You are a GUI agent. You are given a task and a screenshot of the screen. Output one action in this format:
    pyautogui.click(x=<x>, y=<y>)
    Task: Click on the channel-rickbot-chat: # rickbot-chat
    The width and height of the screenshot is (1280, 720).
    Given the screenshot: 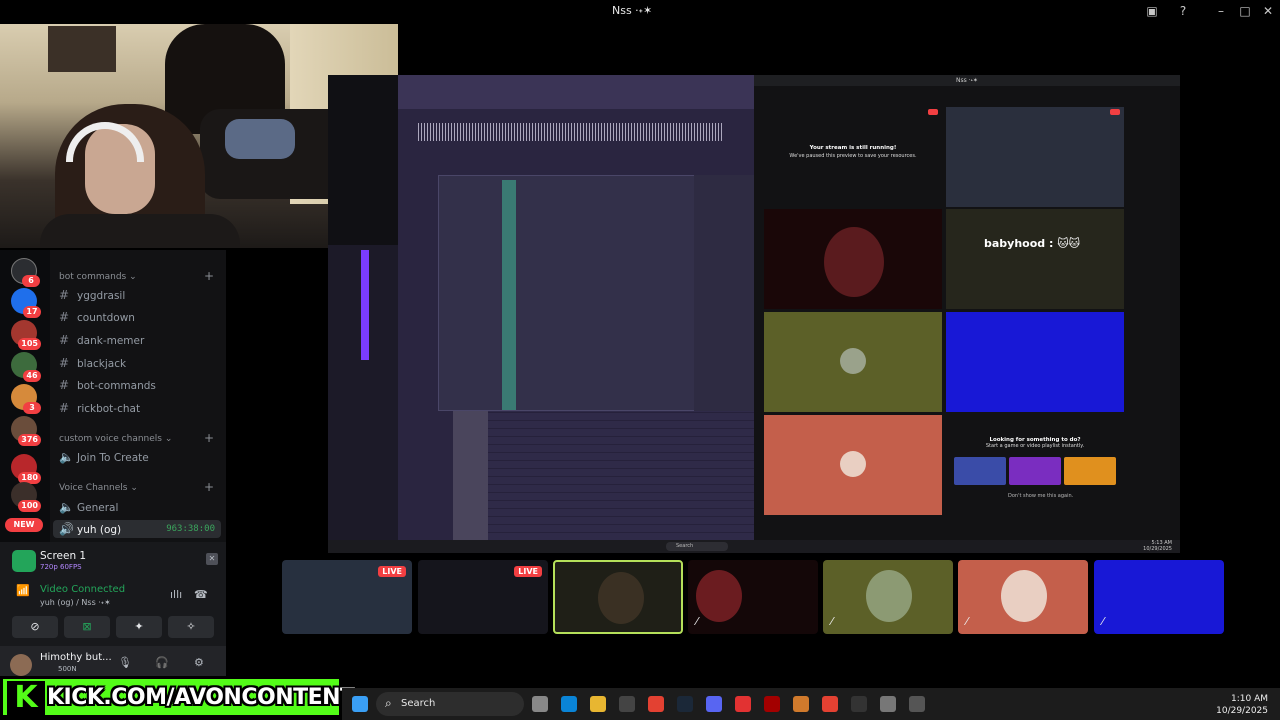 What is the action you would take?
    pyautogui.click(x=99, y=408)
    